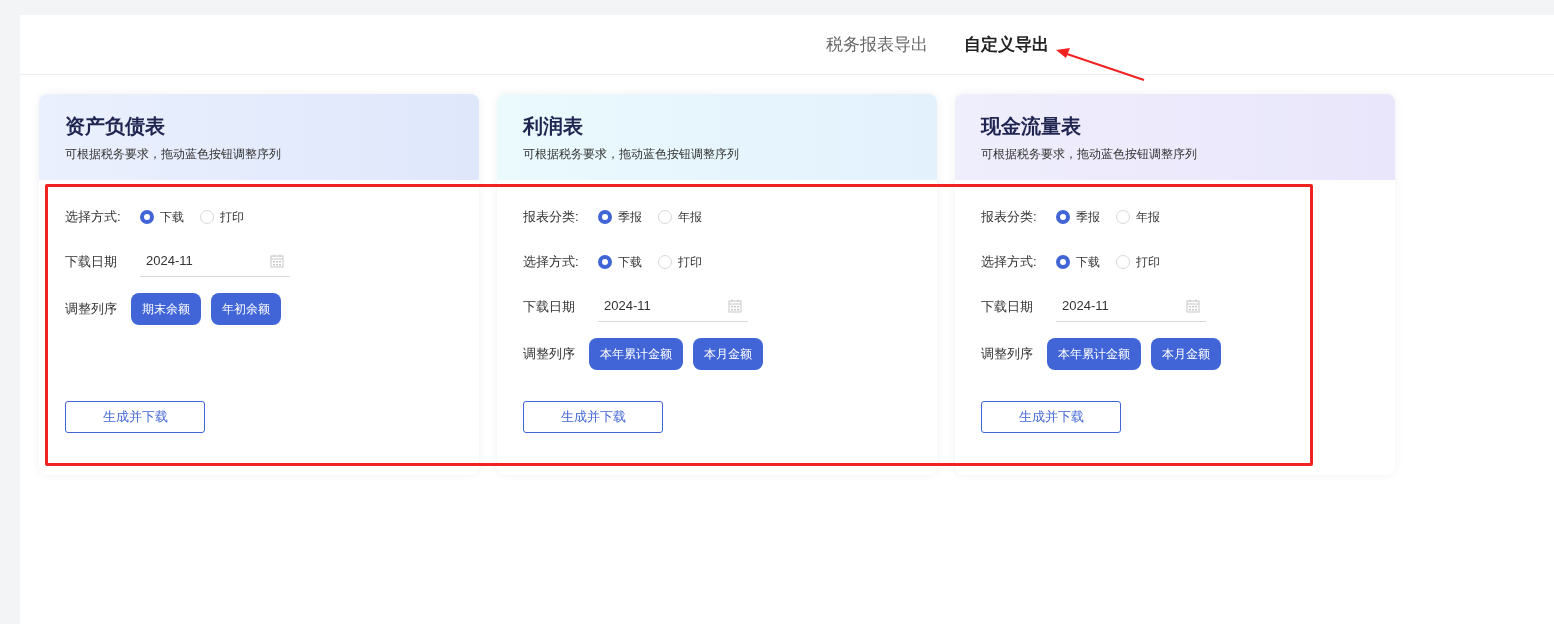  I want to click on card-title: 现金流量表, so click(1031, 126).